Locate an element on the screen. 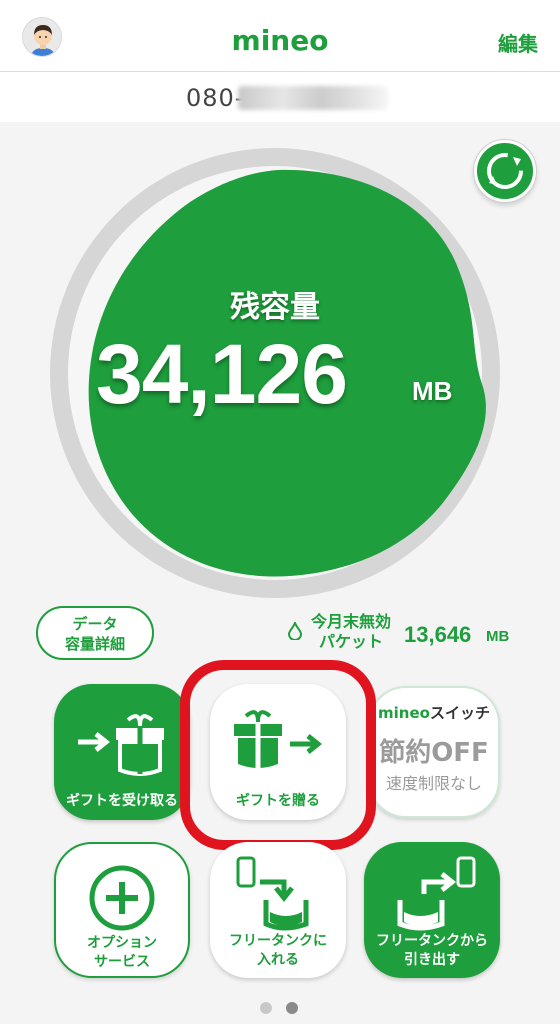 The height and width of the screenshot is (1024, 560). expiring-packets-label: 今月末無効 パケット is located at coordinates (351, 632).